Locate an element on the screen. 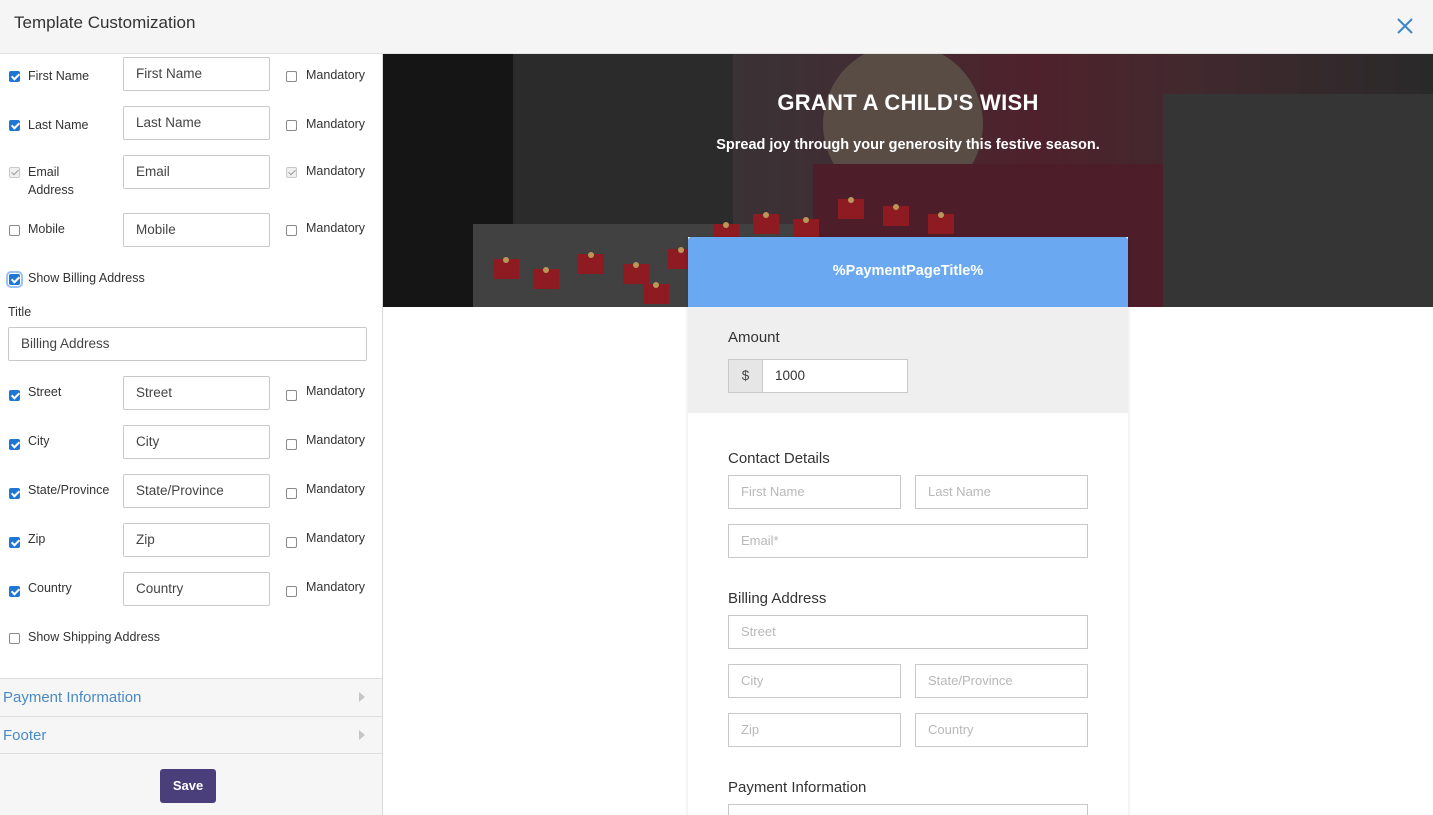 The image size is (1433, 815). show-billing-label: Show Billing Address is located at coordinates (86, 278).